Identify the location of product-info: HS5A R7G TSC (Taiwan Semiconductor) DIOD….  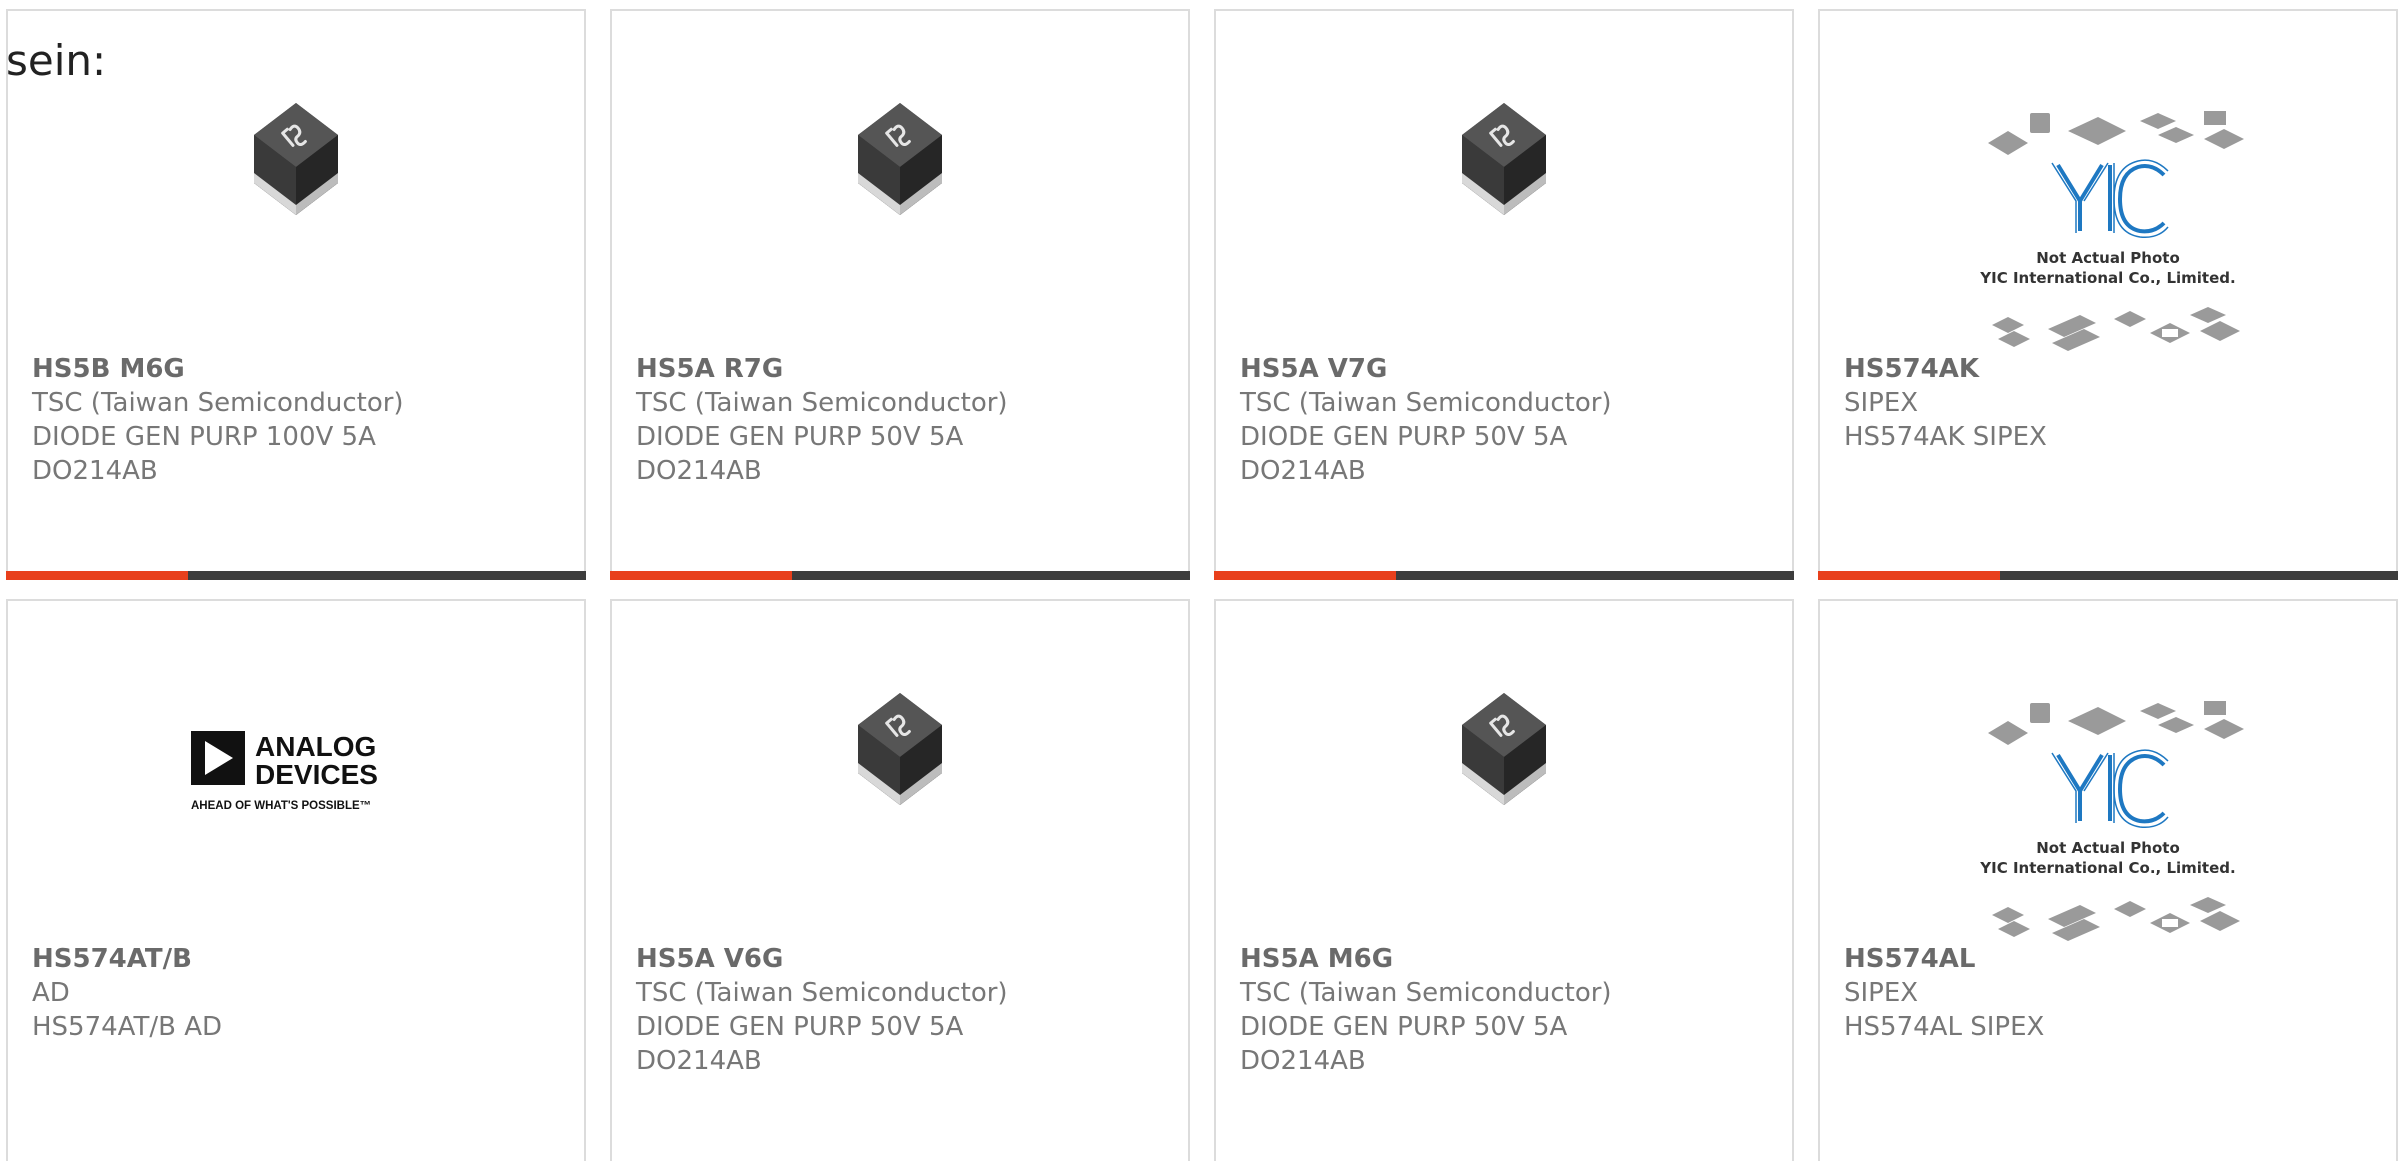
(902, 420).